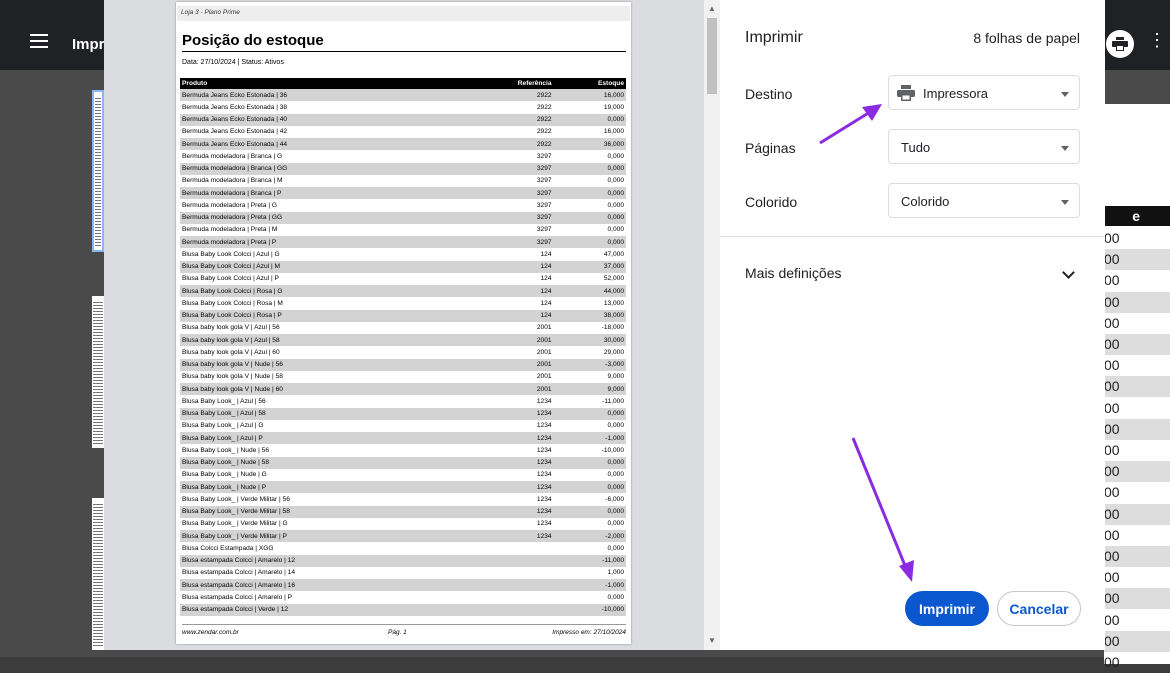 The height and width of the screenshot is (673, 1170). I want to click on column-header-referencia: Referência, so click(508, 83).